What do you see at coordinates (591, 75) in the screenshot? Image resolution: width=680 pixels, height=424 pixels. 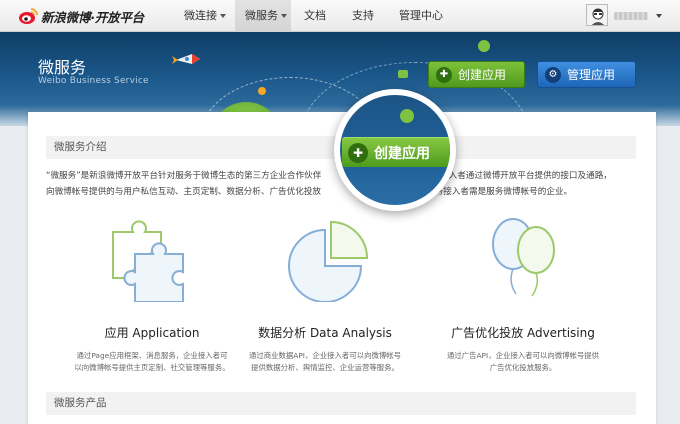 I see `manage-app-label: 管理应用` at bounding box center [591, 75].